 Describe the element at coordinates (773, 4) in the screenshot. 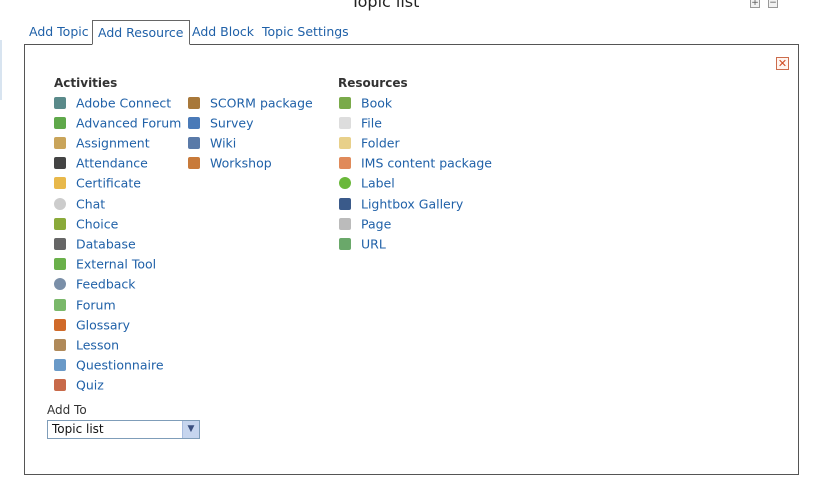

I see `collapse-icon: −` at that location.